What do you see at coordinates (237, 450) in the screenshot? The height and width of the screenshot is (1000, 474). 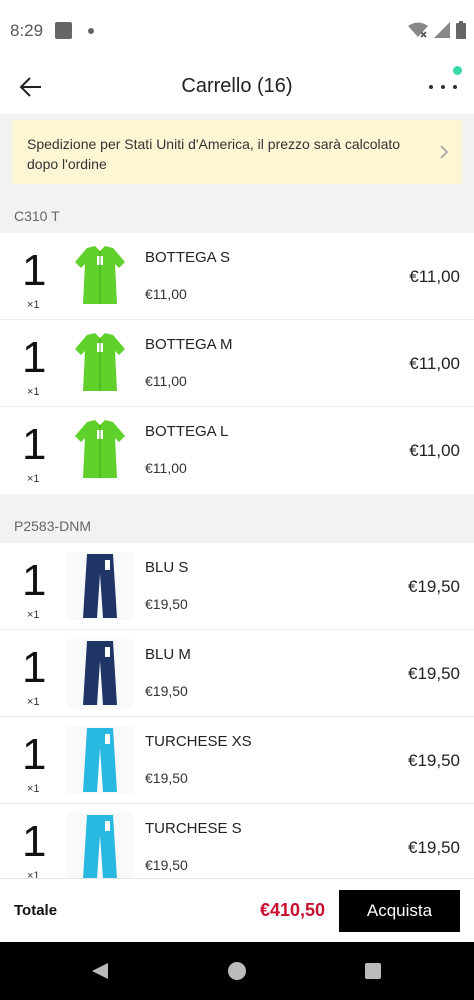 I see `cart-item: 1 ×1 BOTTEGA L €11,00 €11,00` at bounding box center [237, 450].